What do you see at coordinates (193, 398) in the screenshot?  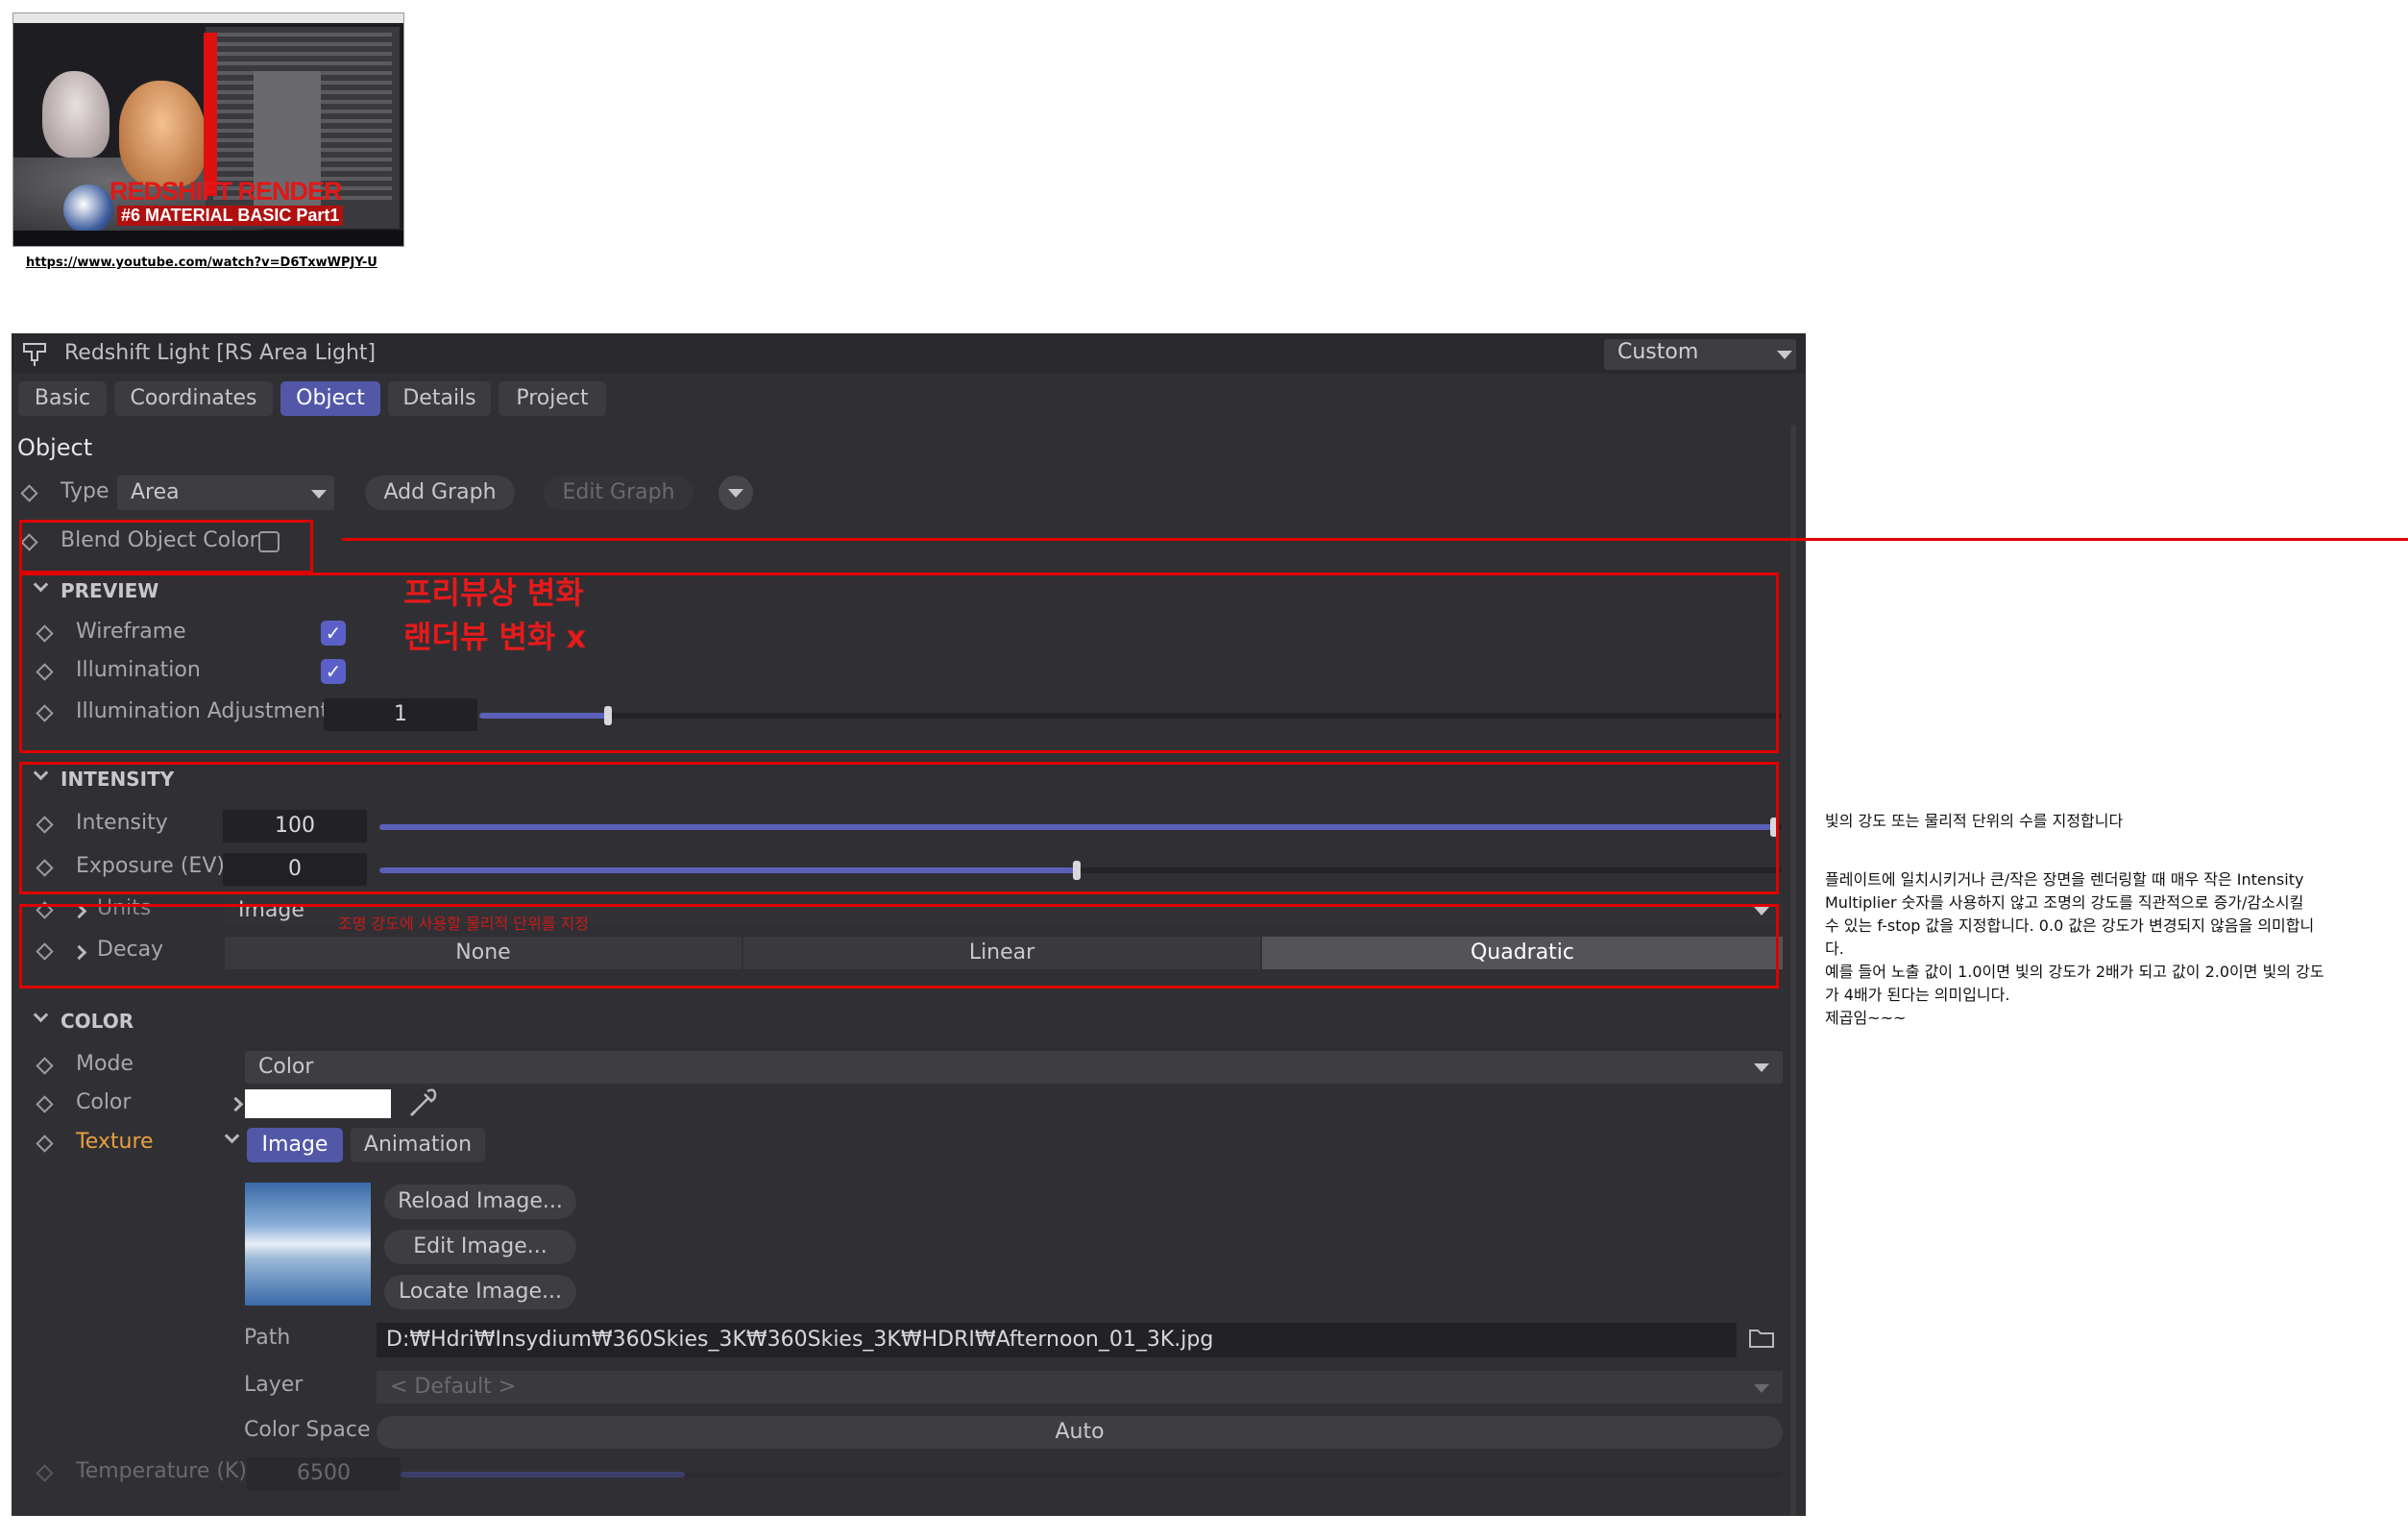 I see `tab-coordinates: Coordinates` at bounding box center [193, 398].